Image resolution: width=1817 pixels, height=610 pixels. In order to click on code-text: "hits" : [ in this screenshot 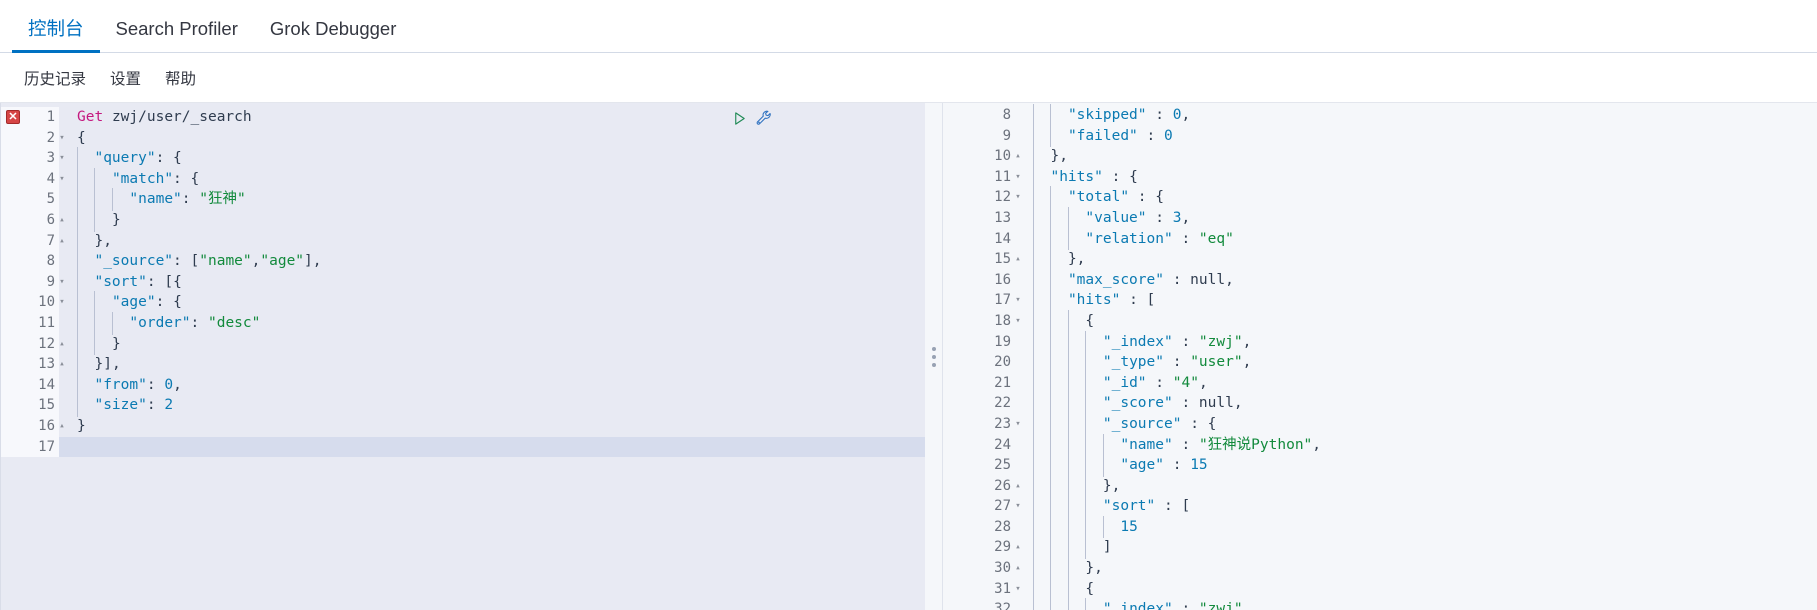, I will do `click(1423, 300)`.